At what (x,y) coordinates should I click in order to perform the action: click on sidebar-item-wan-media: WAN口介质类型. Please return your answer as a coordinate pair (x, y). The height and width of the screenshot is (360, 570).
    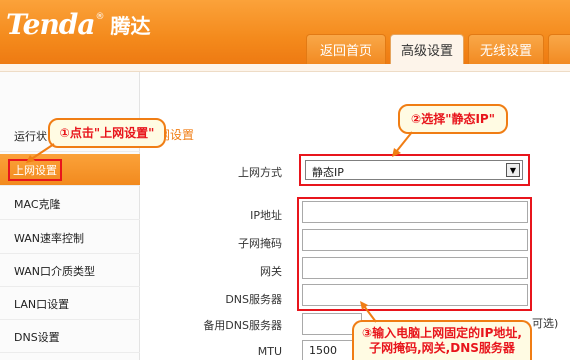
    Looking at the image, I should click on (70, 271).